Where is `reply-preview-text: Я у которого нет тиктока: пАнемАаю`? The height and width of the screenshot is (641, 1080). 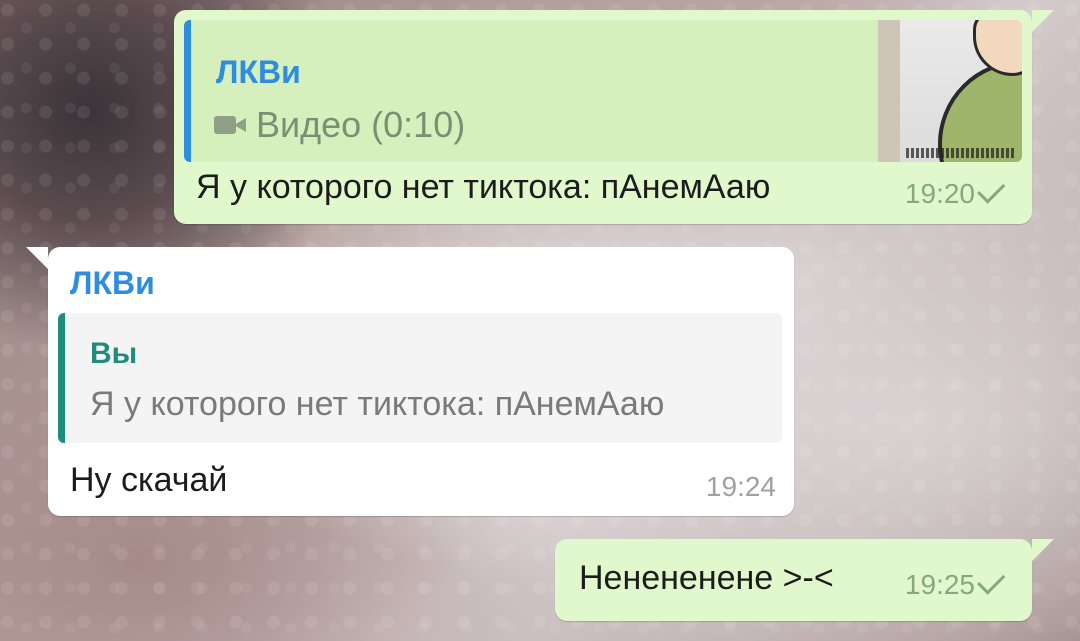
reply-preview-text: Я у которого нет тиктока: пАнемАаю is located at coordinates (377, 404).